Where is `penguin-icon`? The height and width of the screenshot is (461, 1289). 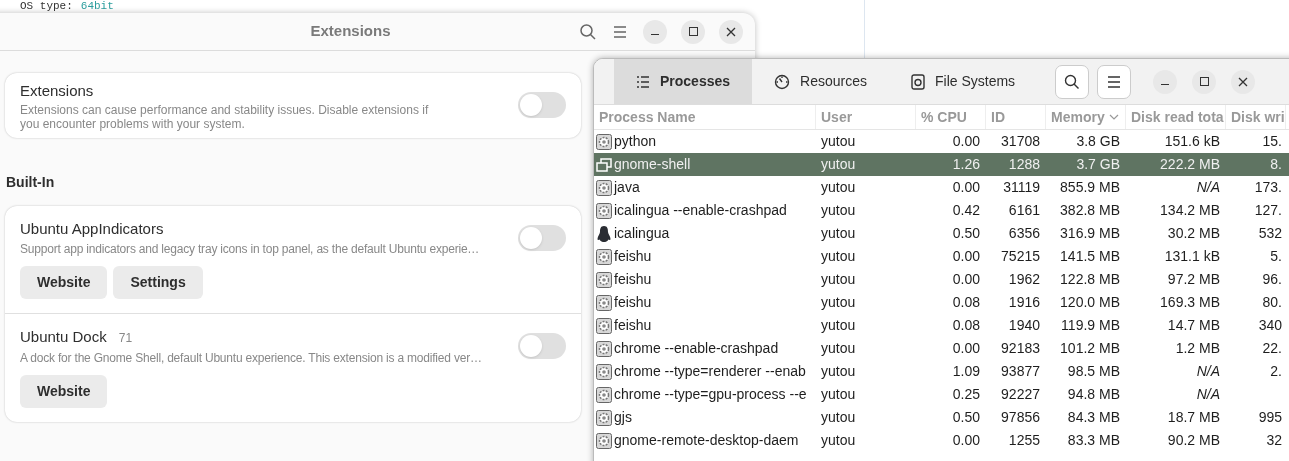 penguin-icon is located at coordinates (604, 233).